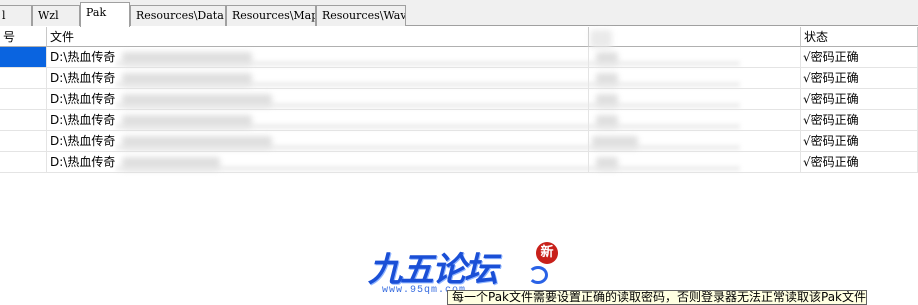 The width and height of the screenshot is (918, 305). Describe the element at coordinates (695, 37) in the screenshot. I see `column-header-size` at that location.